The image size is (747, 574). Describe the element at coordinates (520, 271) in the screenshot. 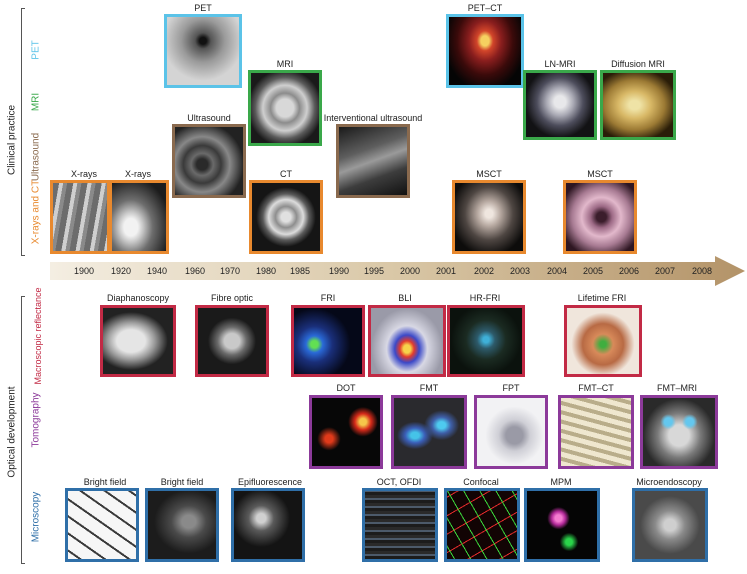

I see `year-tick: 2003` at that location.